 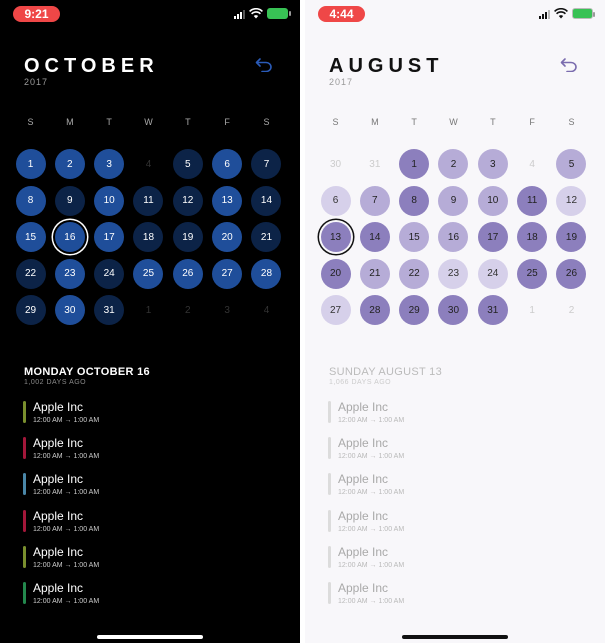 I want to click on calendar-cell: 6, so click(x=335, y=201).